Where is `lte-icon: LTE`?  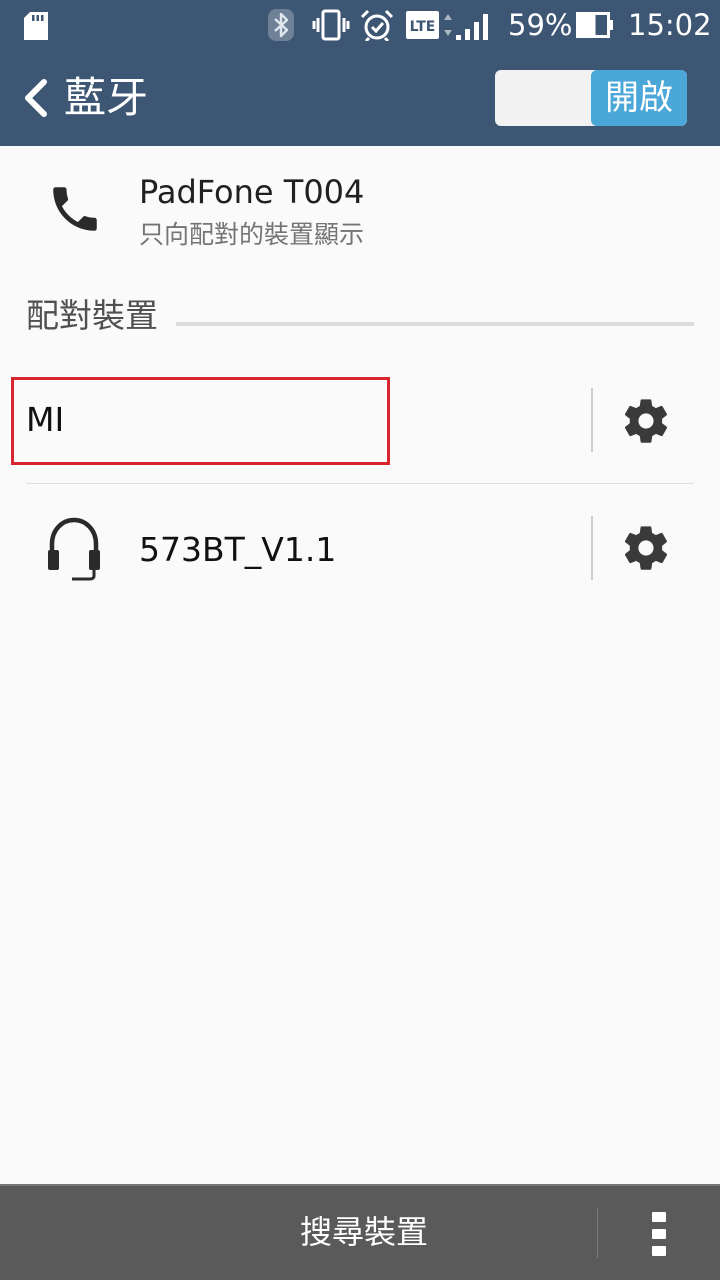
lte-icon: LTE is located at coordinates (429, 25).